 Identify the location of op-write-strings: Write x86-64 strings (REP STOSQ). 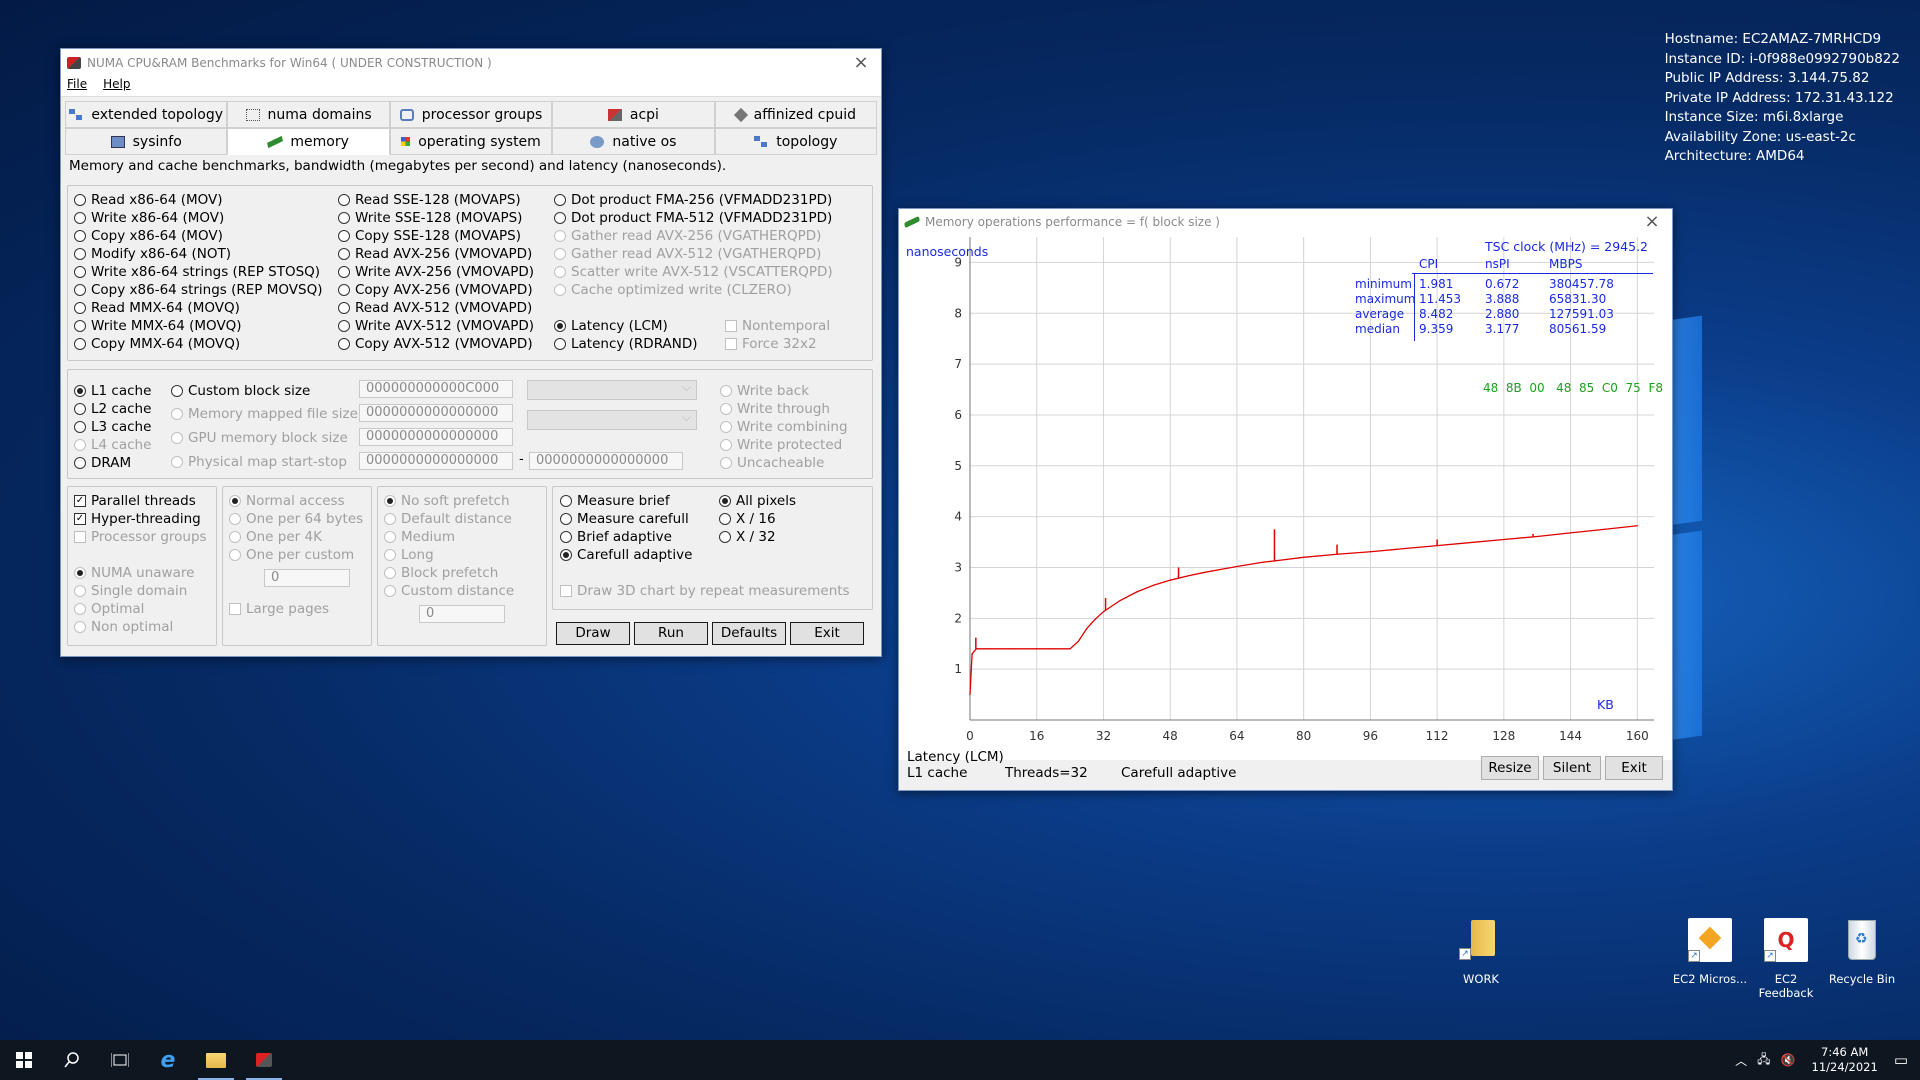
(197, 272).